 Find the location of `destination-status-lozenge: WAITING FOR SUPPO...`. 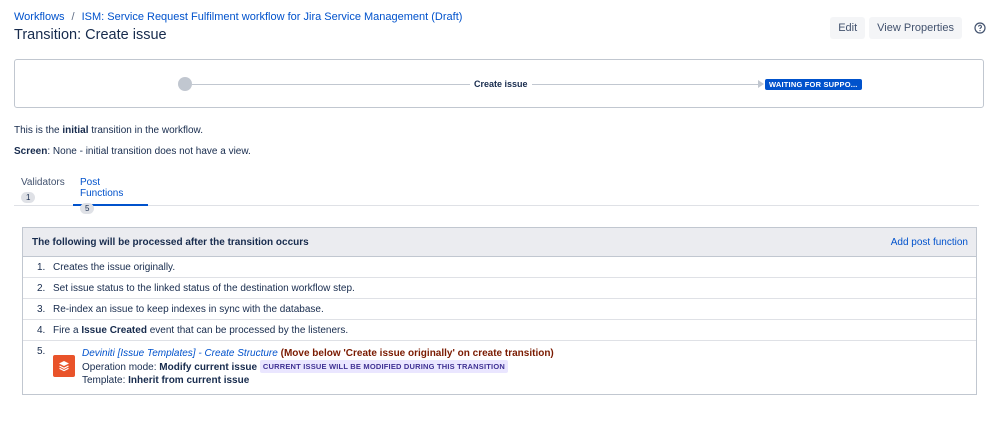

destination-status-lozenge: WAITING FOR SUPPO... is located at coordinates (813, 84).